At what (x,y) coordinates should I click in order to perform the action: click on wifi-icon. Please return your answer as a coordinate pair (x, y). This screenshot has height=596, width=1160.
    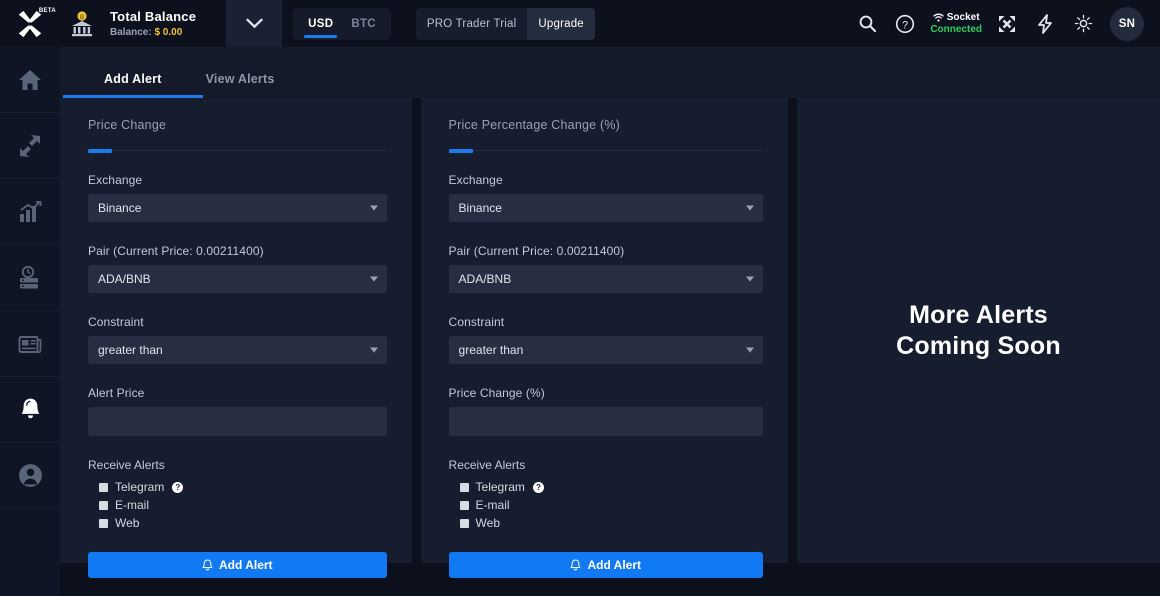
    Looking at the image, I should click on (938, 17).